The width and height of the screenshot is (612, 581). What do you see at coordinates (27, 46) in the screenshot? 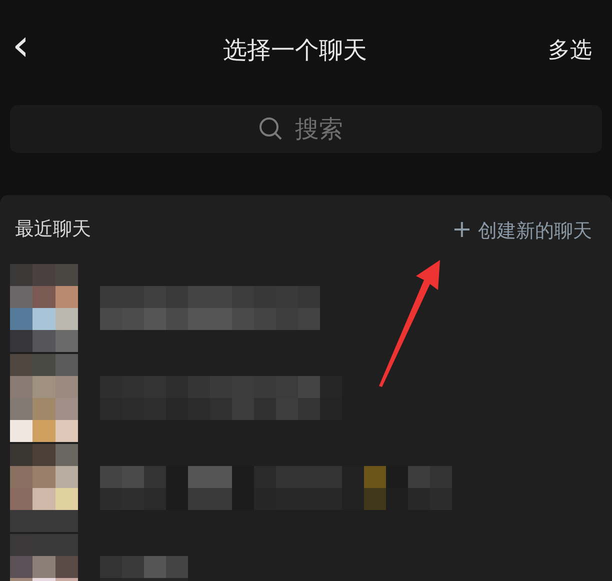
I see `back-icon: ‹` at bounding box center [27, 46].